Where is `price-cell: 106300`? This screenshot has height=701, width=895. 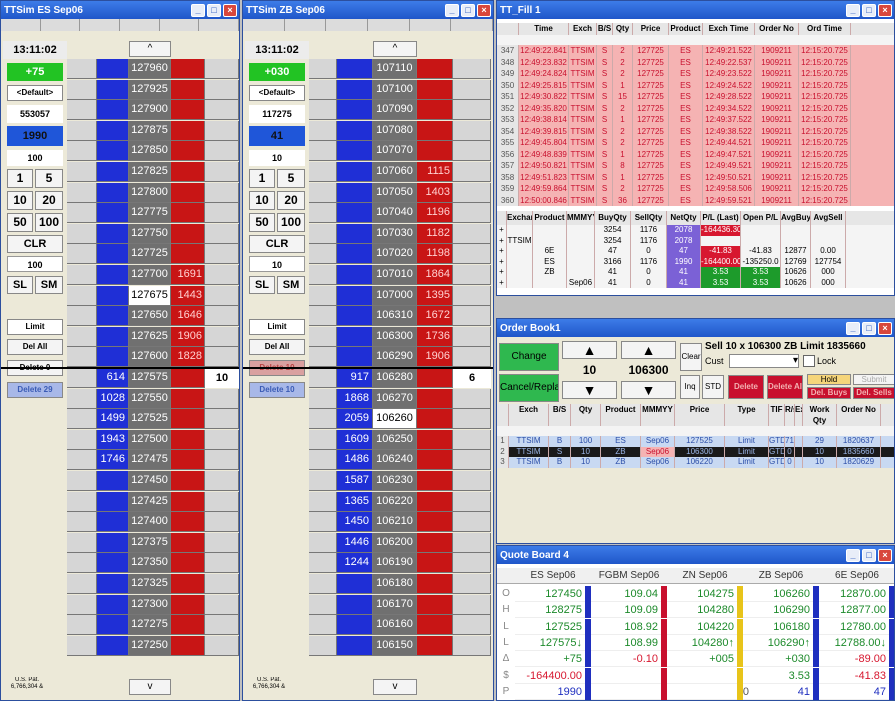 price-cell: 106300 is located at coordinates (395, 336).